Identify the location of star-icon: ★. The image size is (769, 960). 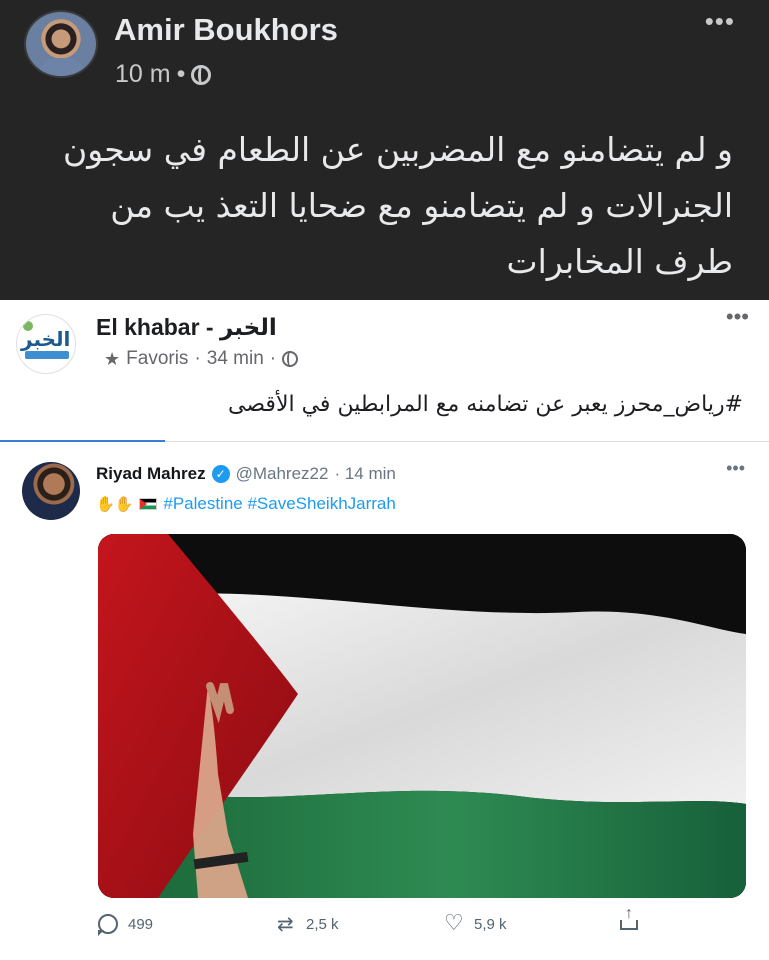
(112, 358).